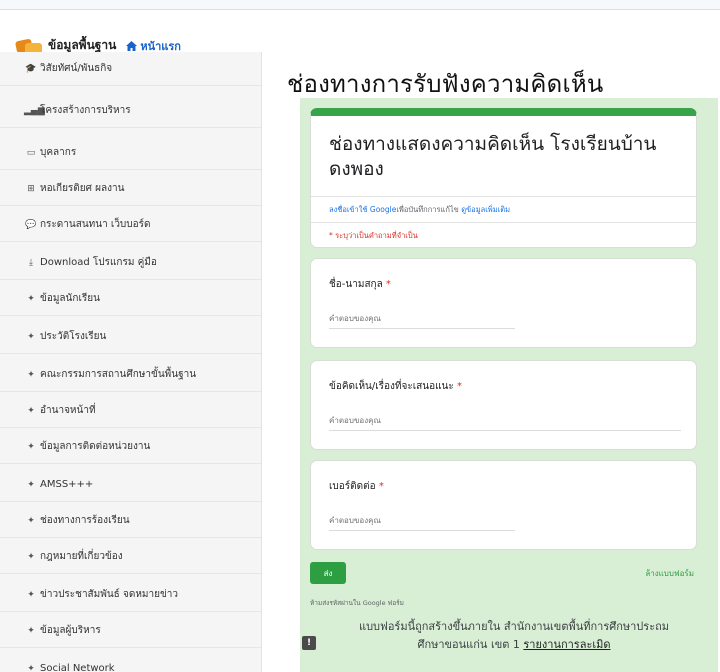 This screenshot has height=672, width=720. Describe the element at coordinates (130, 485) in the screenshot. I see `sidebar-item-amss: ✦ AMSS+++` at that location.